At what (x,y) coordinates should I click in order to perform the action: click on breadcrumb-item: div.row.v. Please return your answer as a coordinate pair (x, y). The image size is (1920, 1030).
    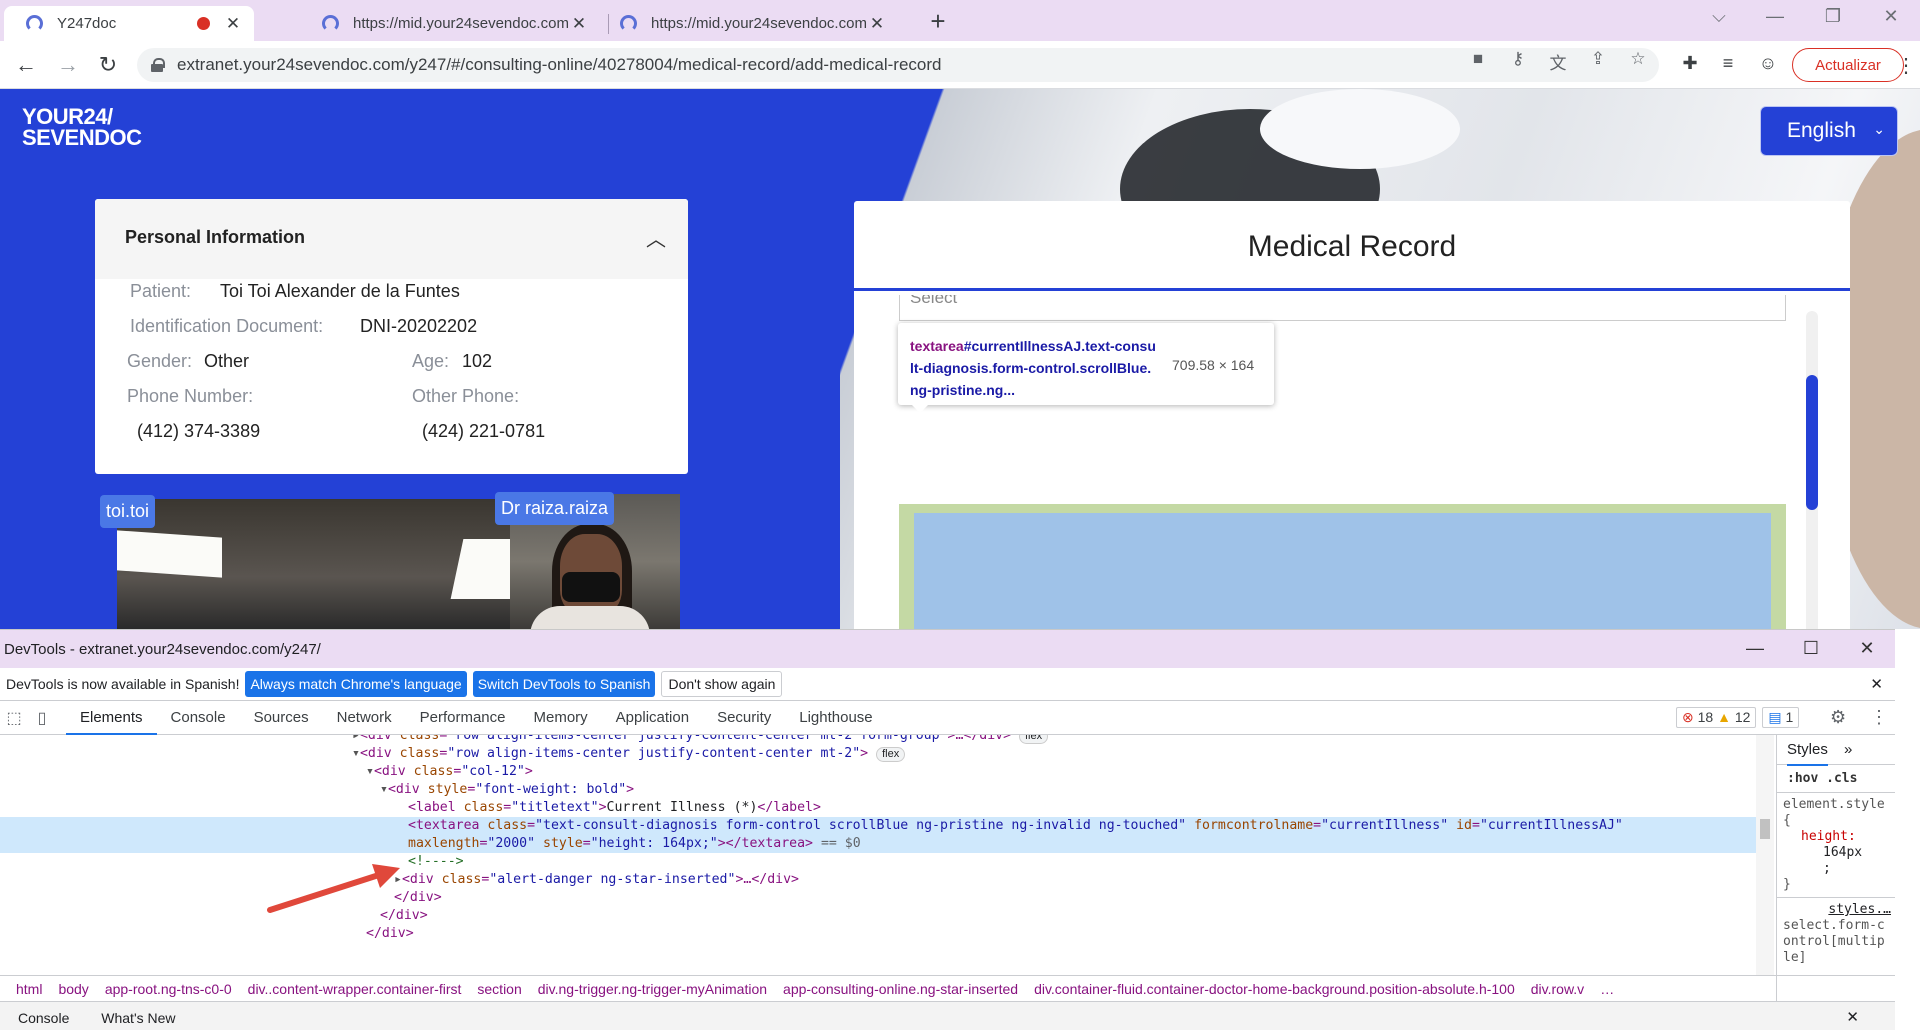
    Looking at the image, I should click on (1557, 989).